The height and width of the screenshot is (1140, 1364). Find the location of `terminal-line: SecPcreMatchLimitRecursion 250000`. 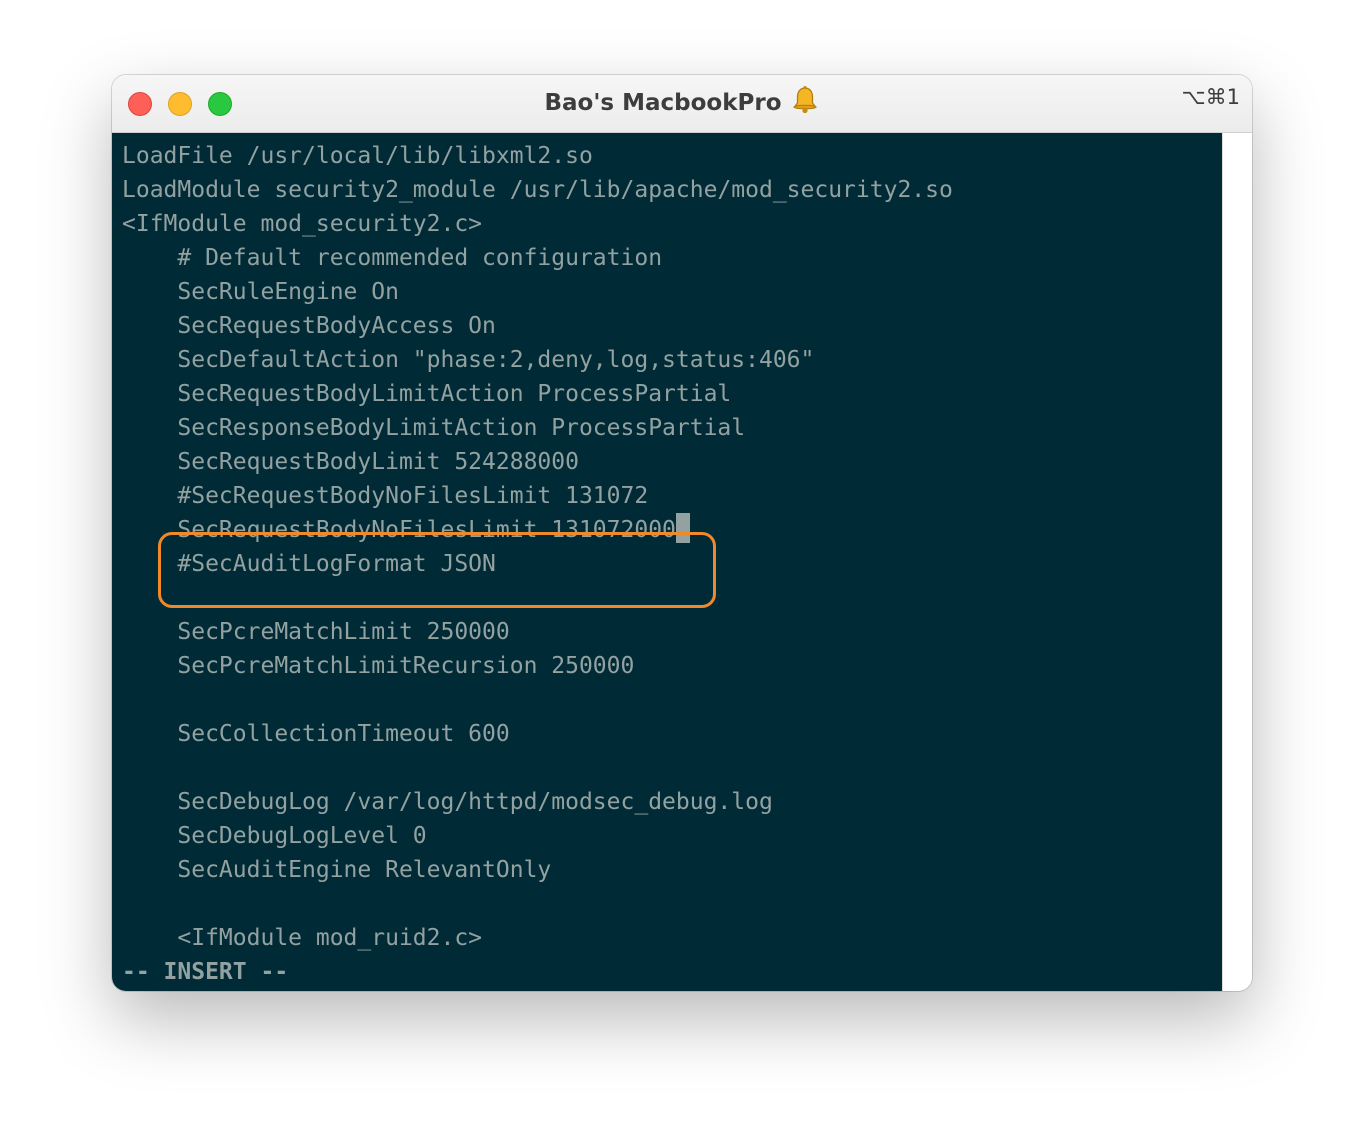

terminal-line: SecPcreMatchLimitRecursion 250000 is located at coordinates (378, 666).